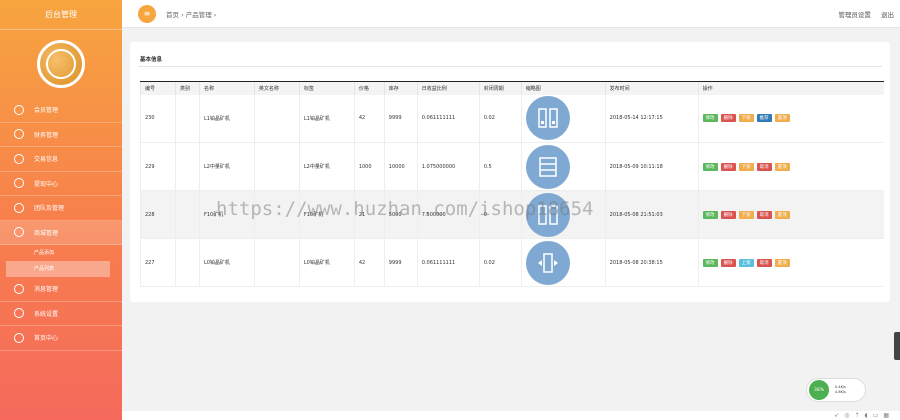 The height and width of the screenshot is (420, 900). Describe the element at coordinates (151, 60) in the screenshot. I see `panel-title: 基本信息` at that location.